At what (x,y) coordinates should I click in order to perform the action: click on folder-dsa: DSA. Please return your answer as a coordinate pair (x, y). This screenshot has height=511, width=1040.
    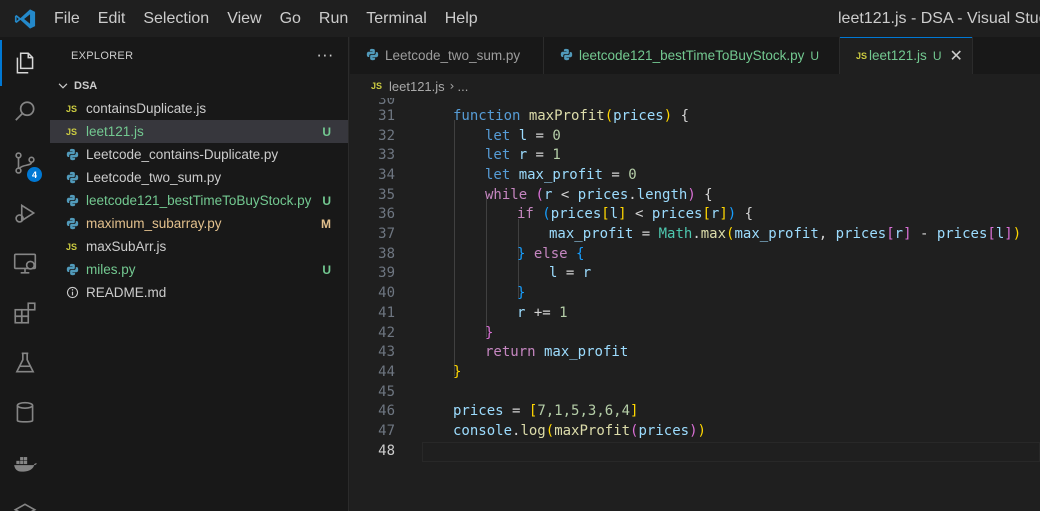
    Looking at the image, I should click on (199, 86).